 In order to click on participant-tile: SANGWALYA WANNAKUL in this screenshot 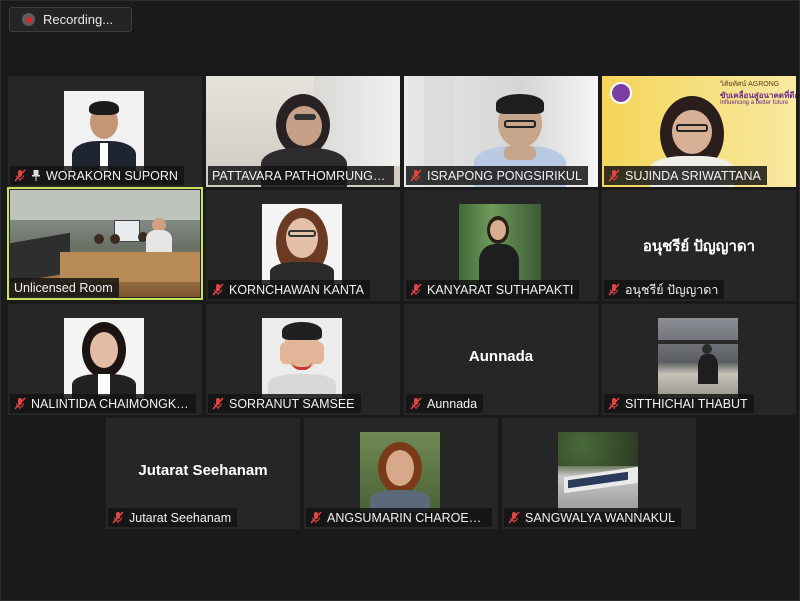, I will do `click(599, 473)`.